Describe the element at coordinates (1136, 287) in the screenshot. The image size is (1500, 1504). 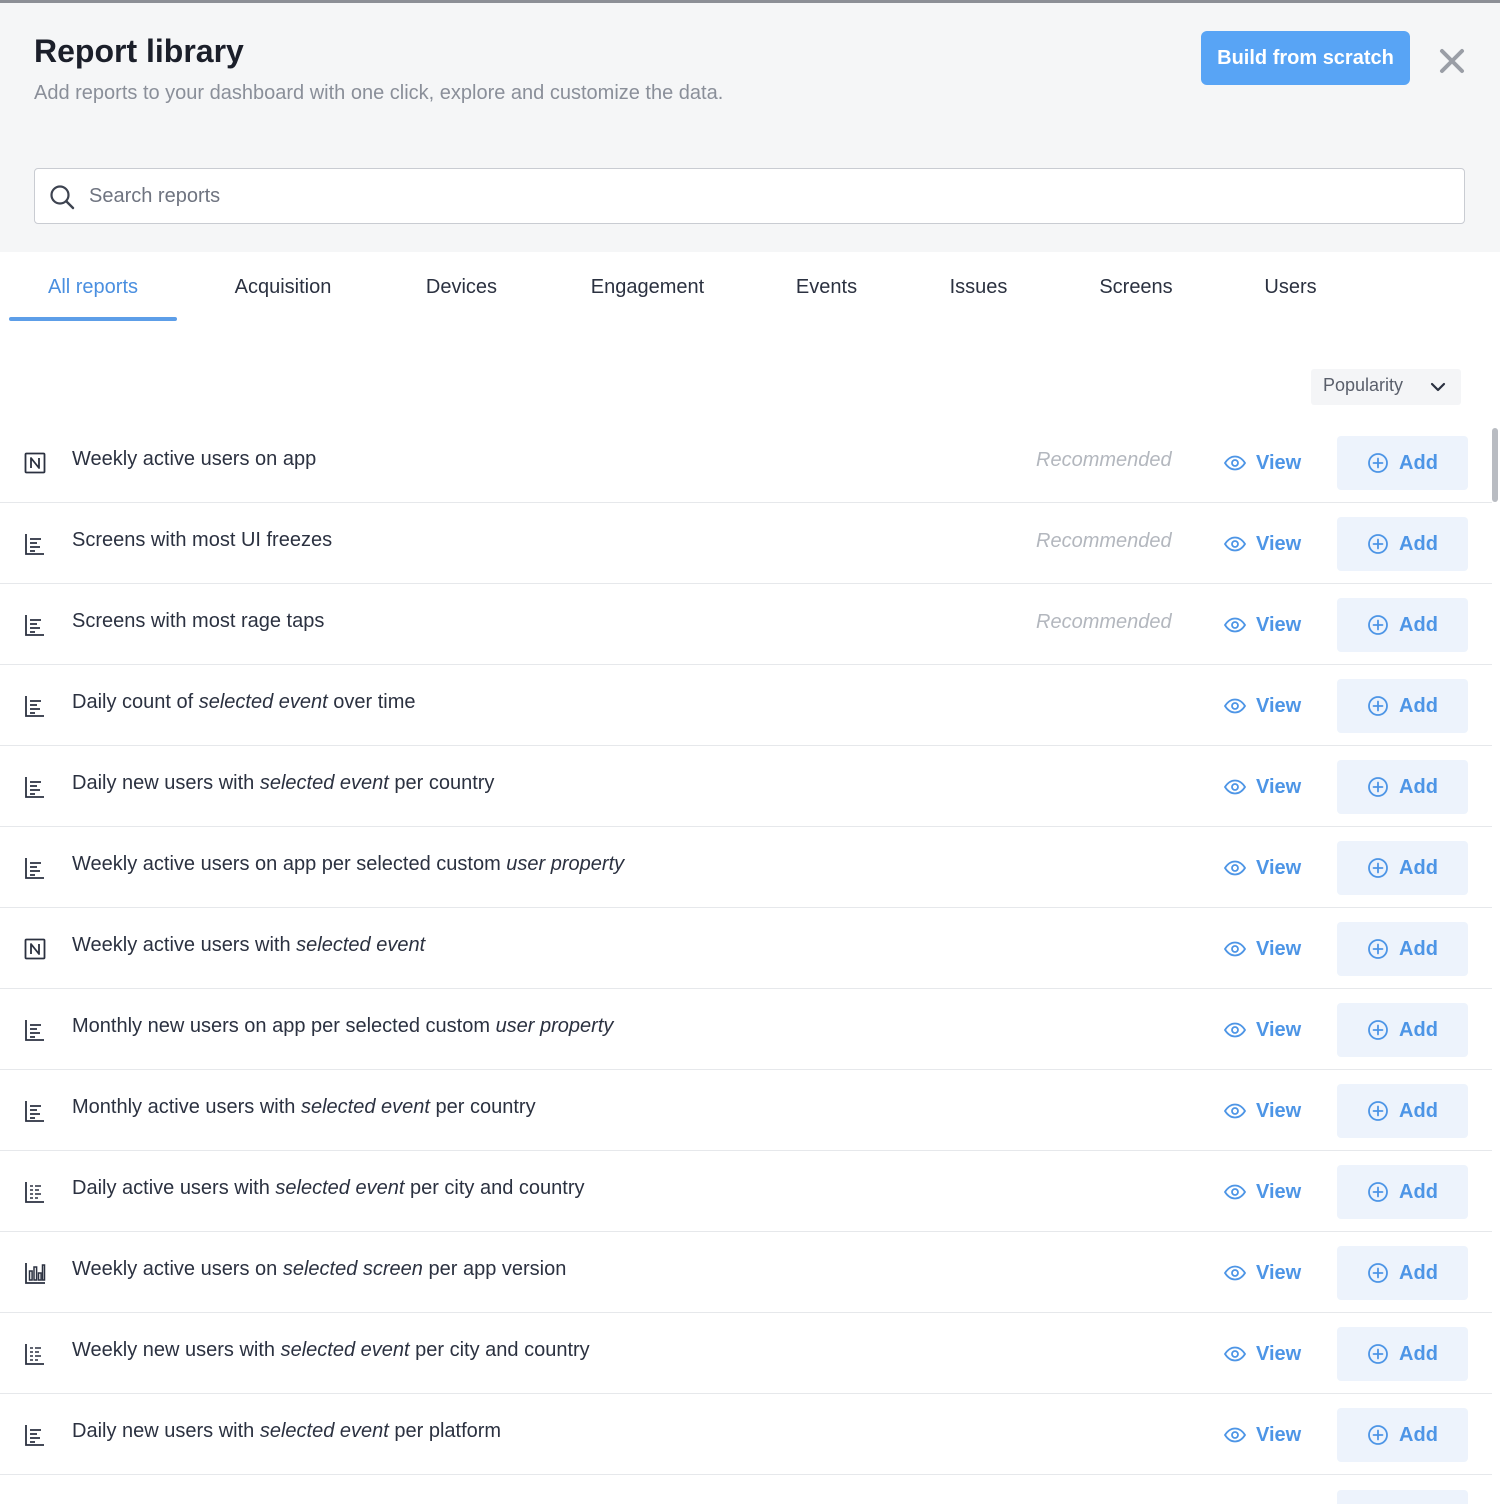
I see `tab-screens: Screens` at that location.